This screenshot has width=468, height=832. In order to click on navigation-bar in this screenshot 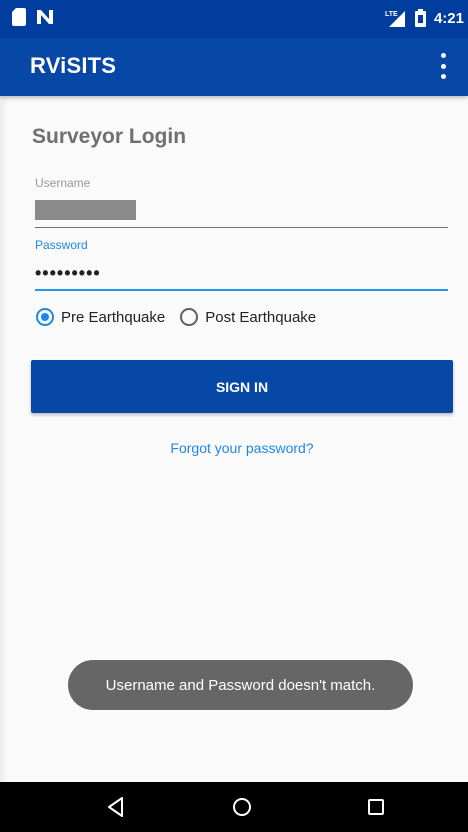, I will do `click(234, 807)`.